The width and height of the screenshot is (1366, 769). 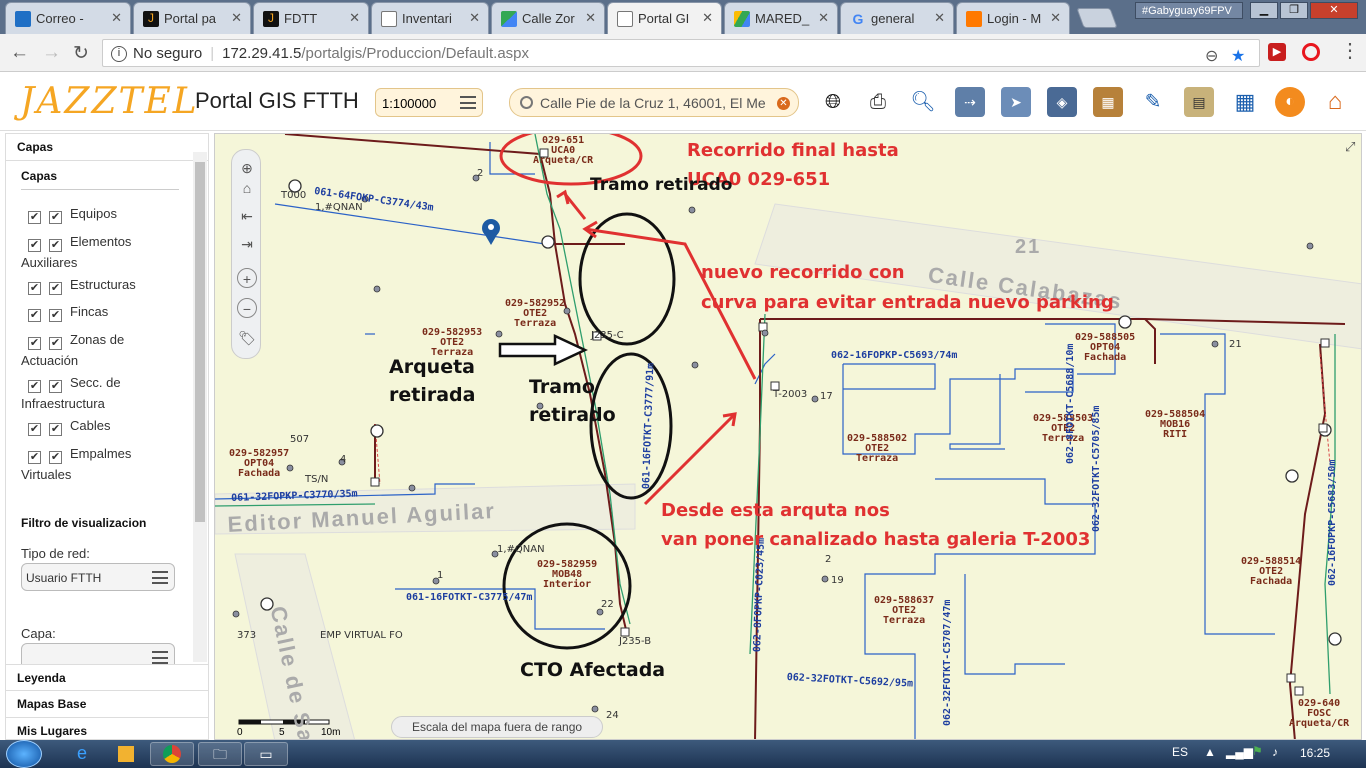 I want to click on ie-icon: e, so click(x=82, y=754).